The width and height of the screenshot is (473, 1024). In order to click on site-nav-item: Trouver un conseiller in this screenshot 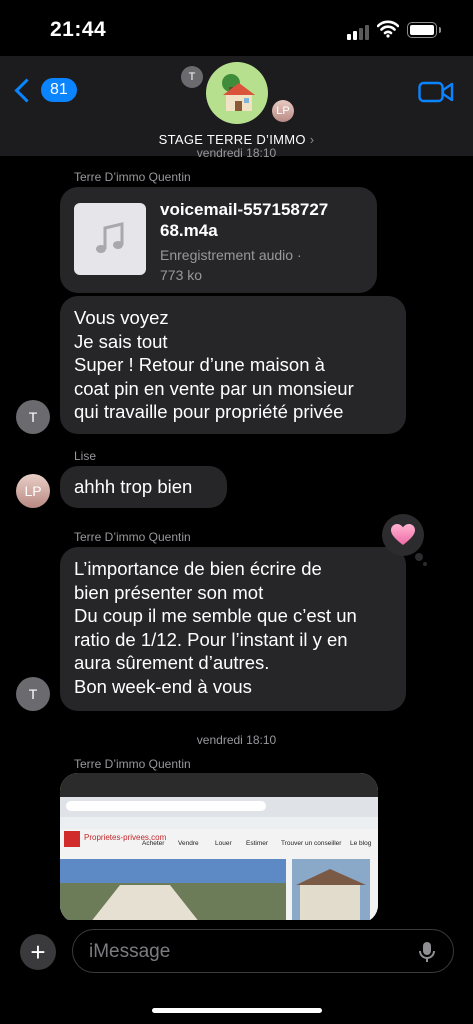, I will do `click(311, 843)`.